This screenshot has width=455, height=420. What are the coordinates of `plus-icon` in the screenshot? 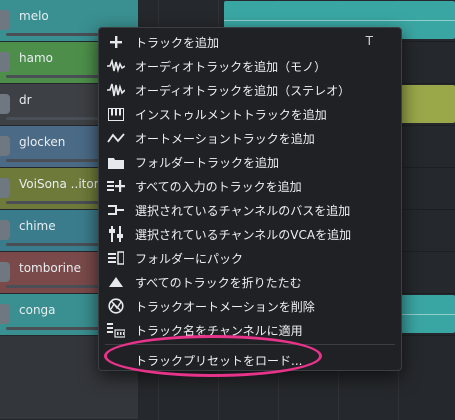 It's located at (116, 42).